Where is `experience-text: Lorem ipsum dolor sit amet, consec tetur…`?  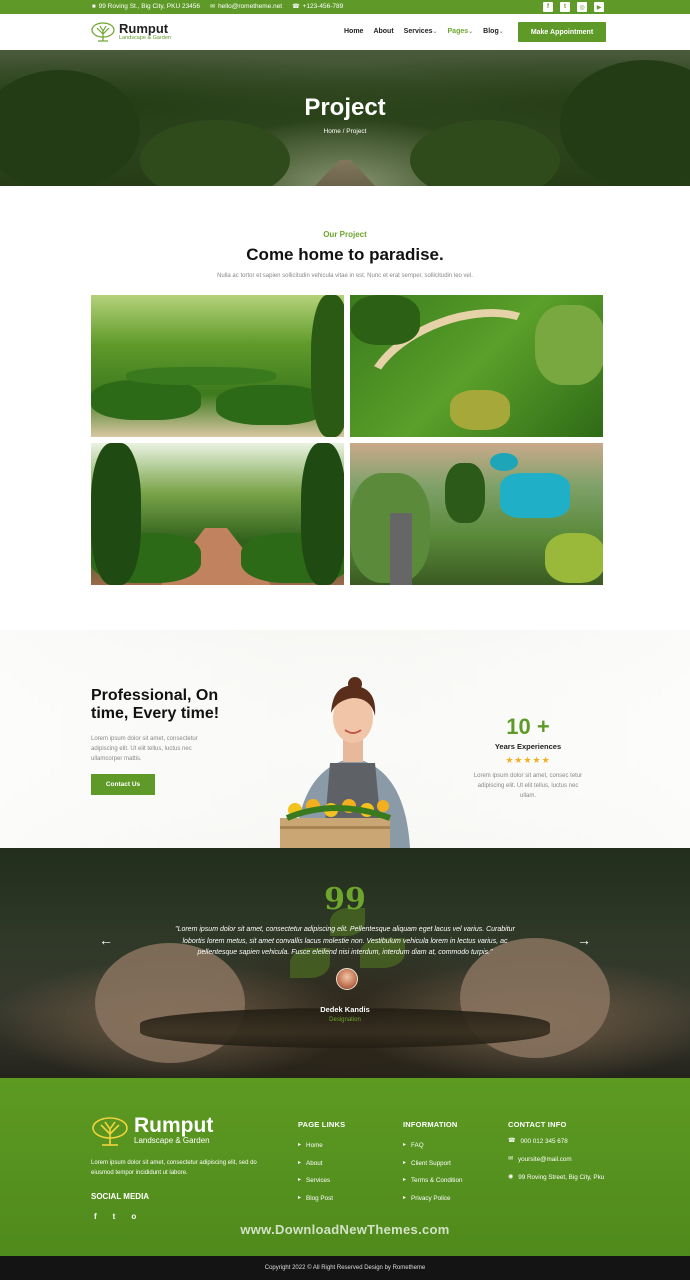
experience-text: Lorem ipsum dolor sit amet, consec tetur… is located at coordinates (528, 786).